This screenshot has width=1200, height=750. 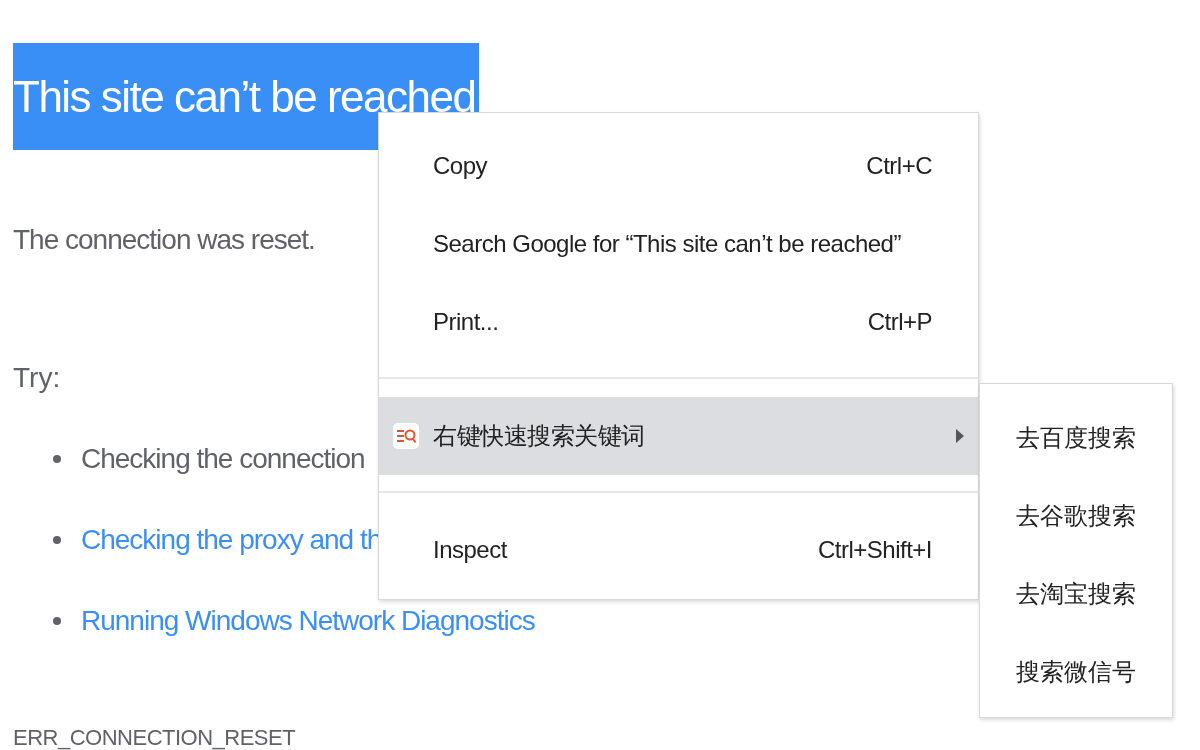 What do you see at coordinates (678, 550) in the screenshot?
I see `menu-item: Inspect Ctrl+Shift+I` at bounding box center [678, 550].